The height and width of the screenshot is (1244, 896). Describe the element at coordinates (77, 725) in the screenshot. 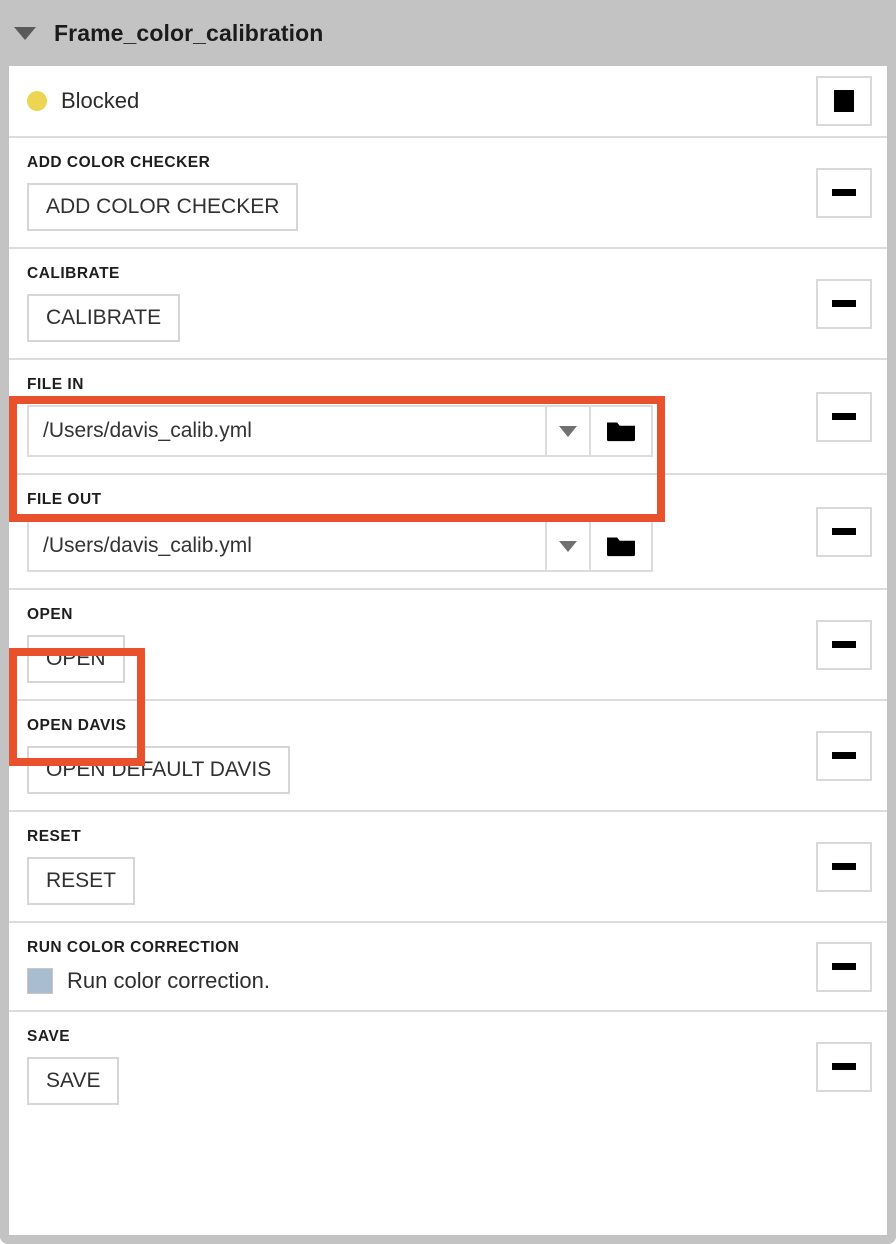

I see `section-label: OPEN DAVIS` at that location.